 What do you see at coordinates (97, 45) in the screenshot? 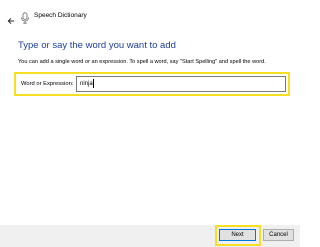
I see `page-heading: Type or say the word you want to add` at bounding box center [97, 45].